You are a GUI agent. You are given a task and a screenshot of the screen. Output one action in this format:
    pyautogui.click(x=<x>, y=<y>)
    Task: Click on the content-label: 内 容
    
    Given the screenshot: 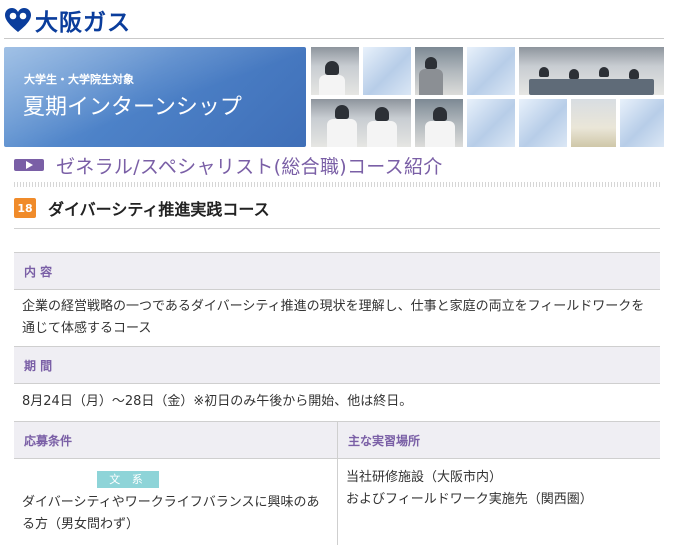 What is the action you would take?
    pyautogui.click(x=337, y=271)
    